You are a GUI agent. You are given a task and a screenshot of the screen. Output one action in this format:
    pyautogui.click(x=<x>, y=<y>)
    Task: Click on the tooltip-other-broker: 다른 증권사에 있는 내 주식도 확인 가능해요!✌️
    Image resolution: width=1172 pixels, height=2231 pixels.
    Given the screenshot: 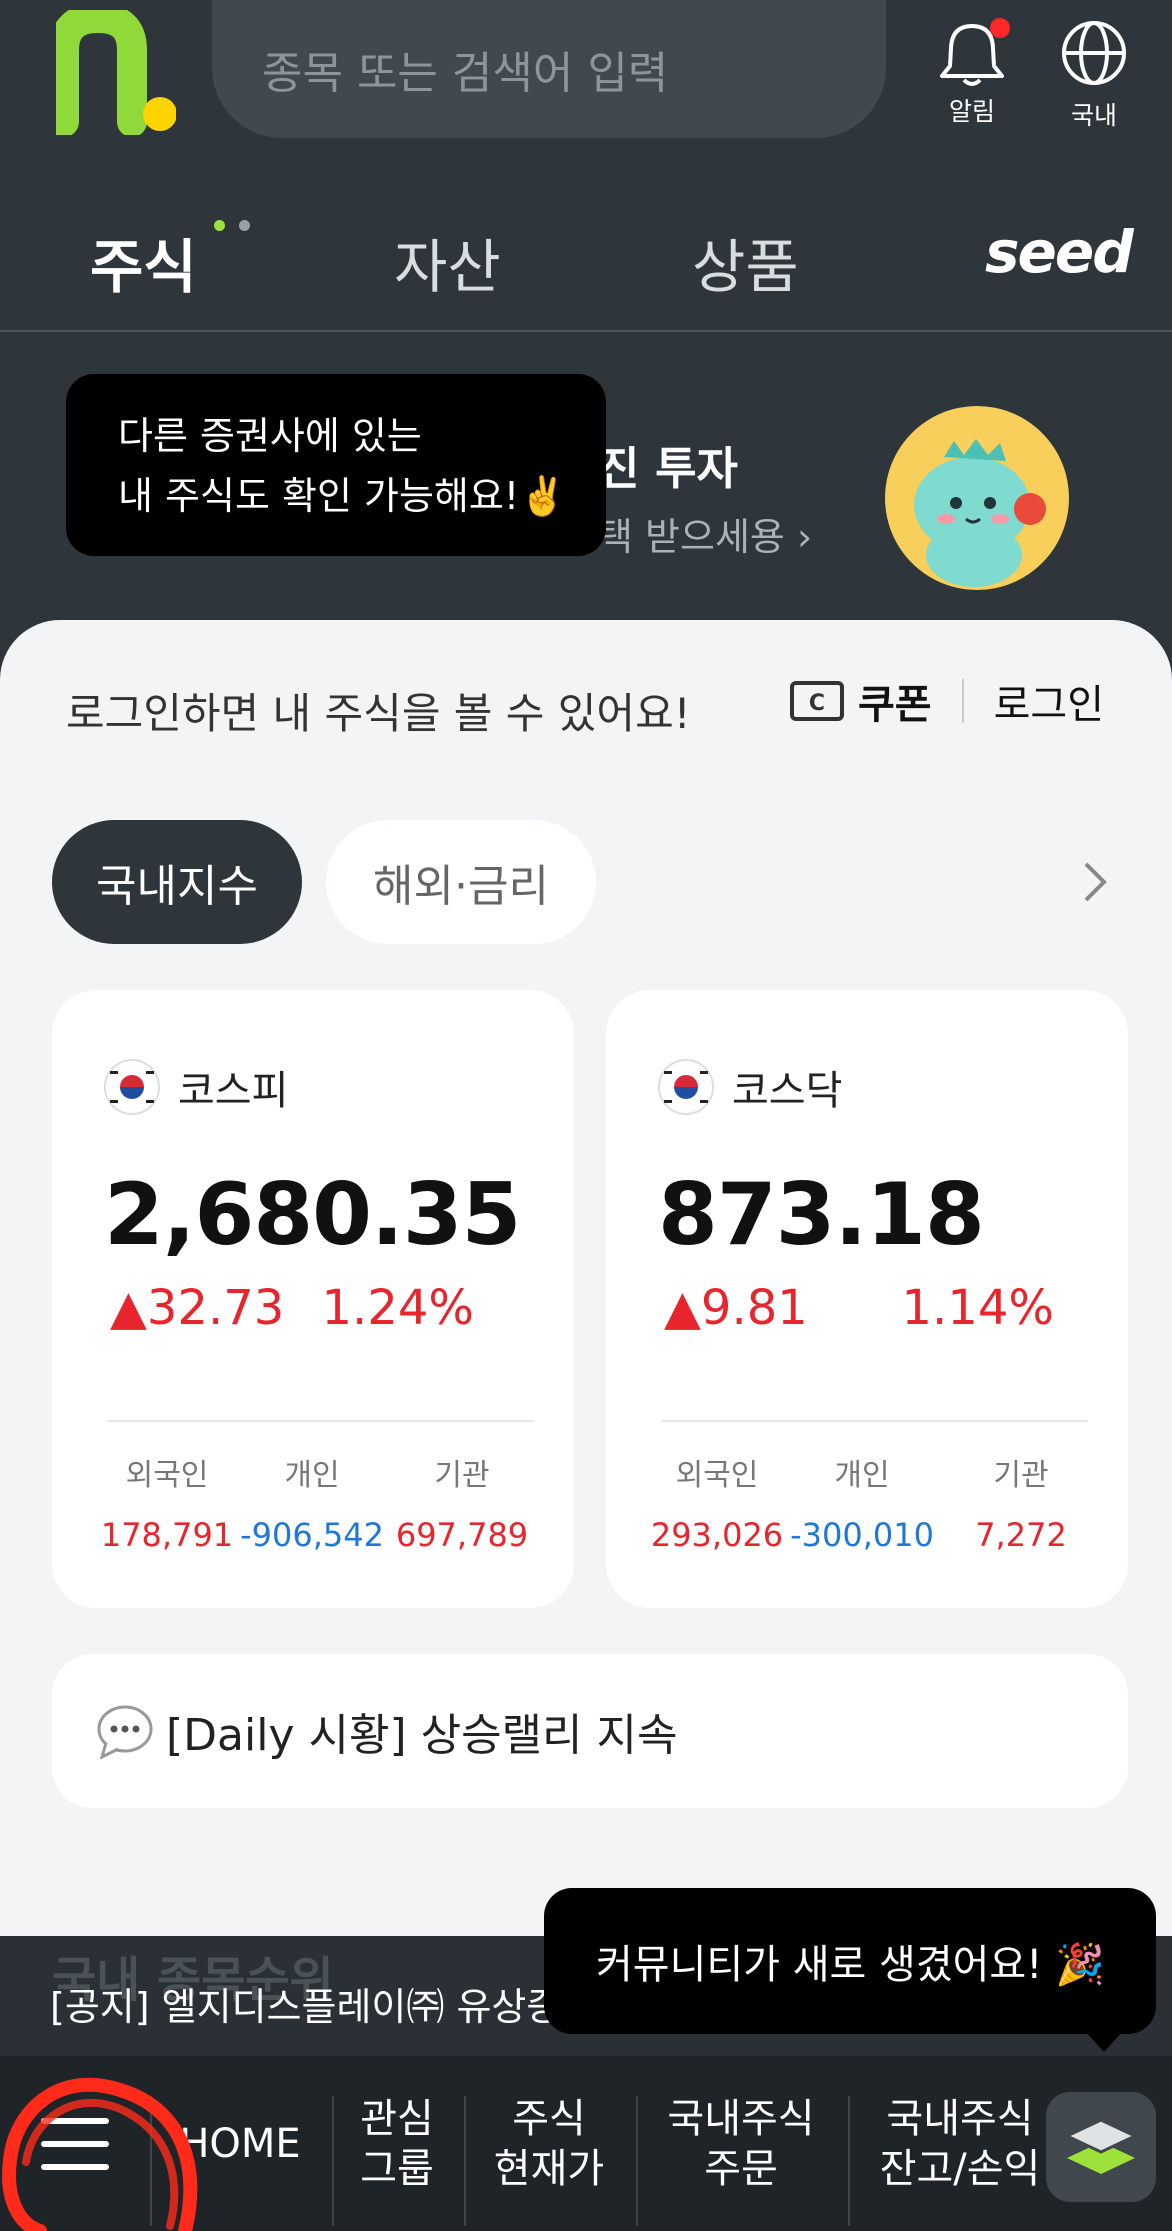 What is the action you would take?
    pyautogui.click(x=336, y=465)
    